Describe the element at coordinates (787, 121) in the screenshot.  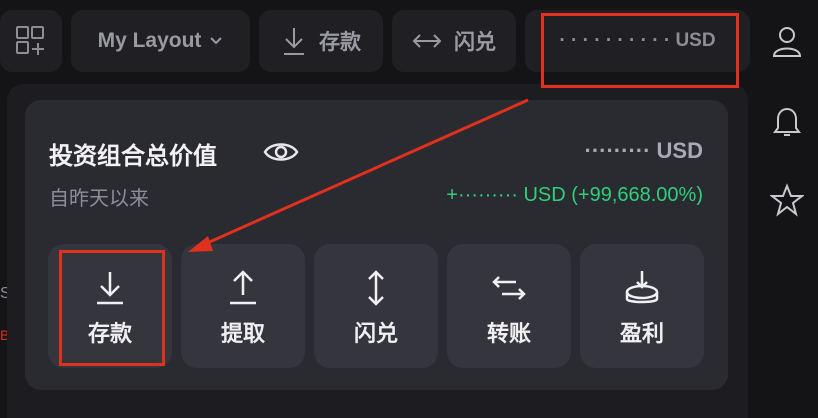
I see `bell-icon` at that location.